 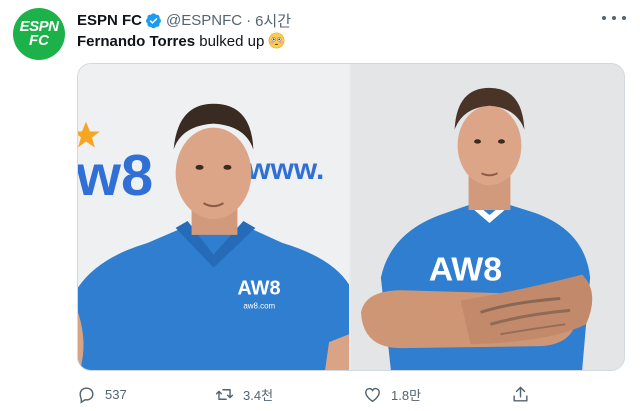 I want to click on reply-count: 537, so click(x=116, y=394).